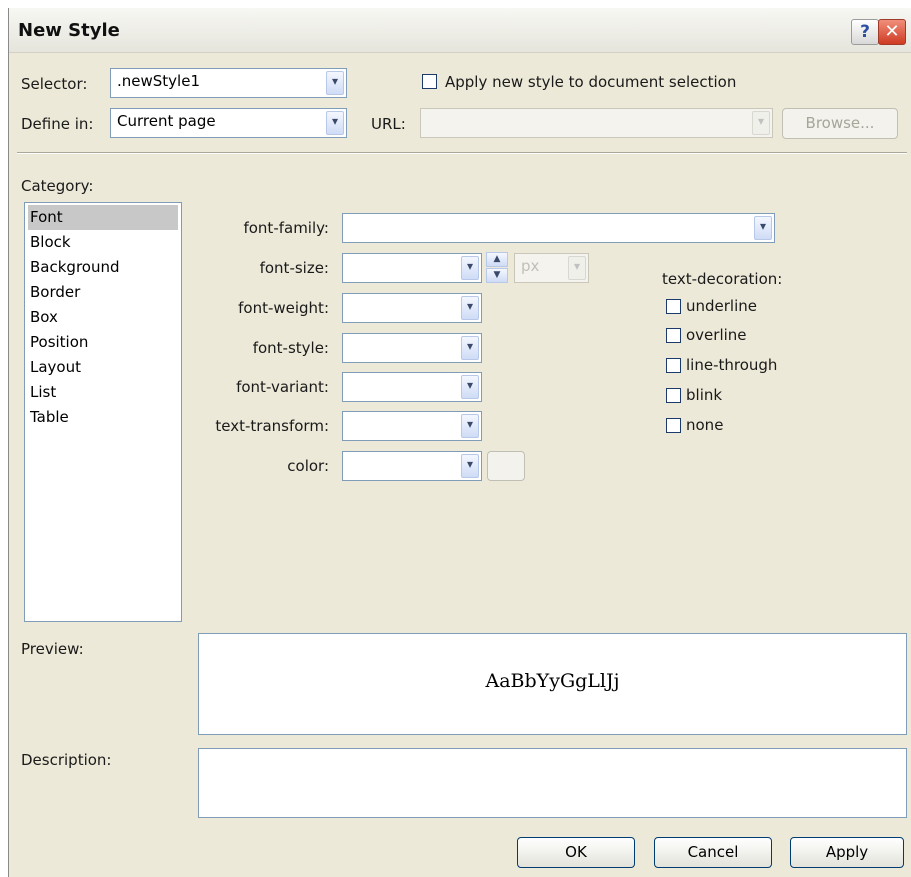 The image size is (911, 877). I want to click on overline-label: overline, so click(716, 335).